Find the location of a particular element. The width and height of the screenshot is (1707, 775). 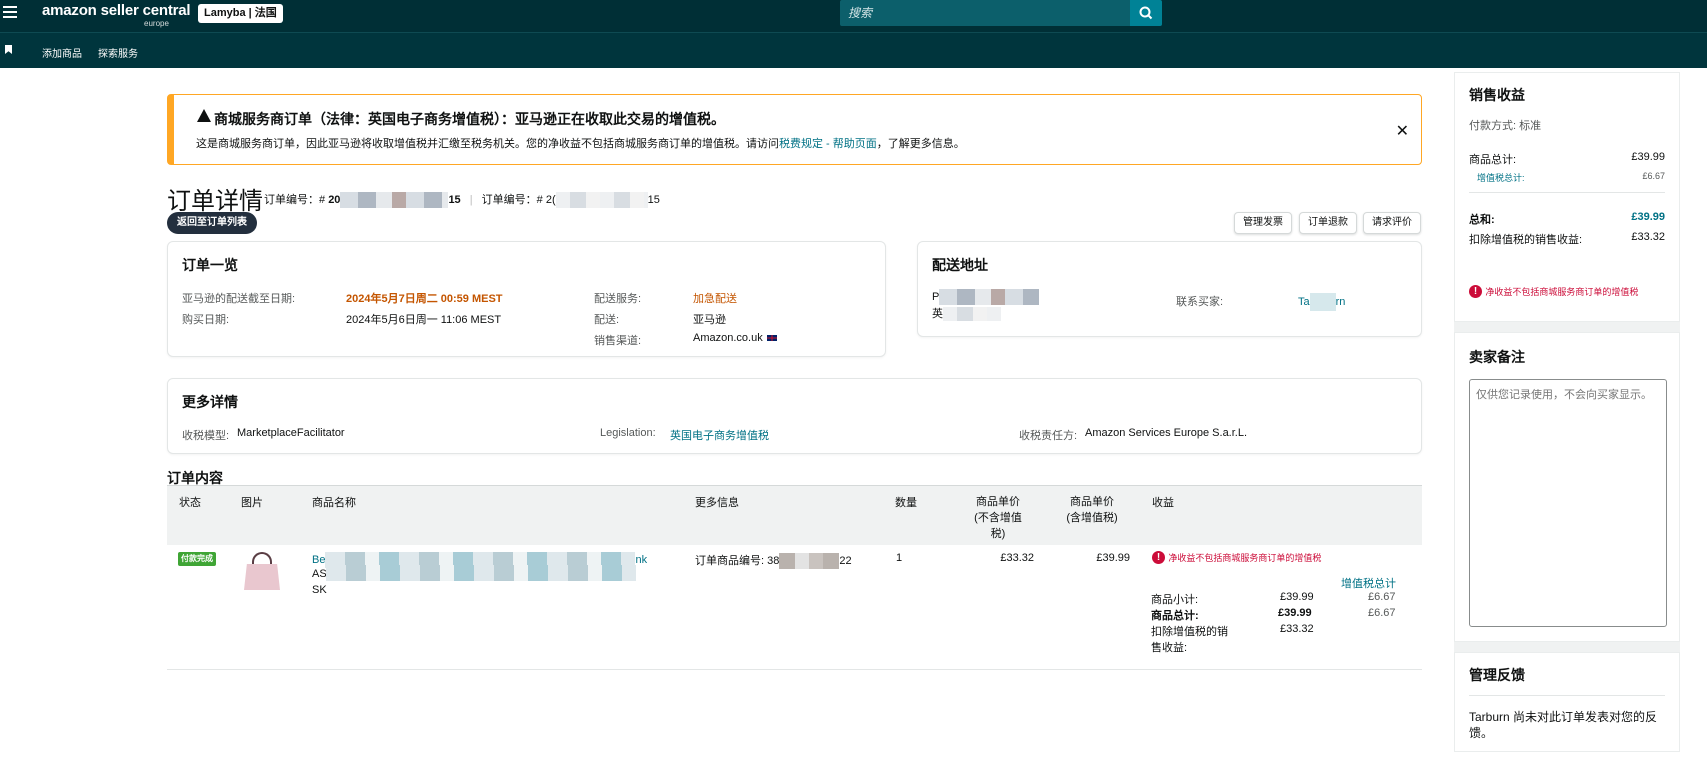

column-unit-price-ex-vat: 商品单价 (不含增值 税) is located at coordinates (998, 518).